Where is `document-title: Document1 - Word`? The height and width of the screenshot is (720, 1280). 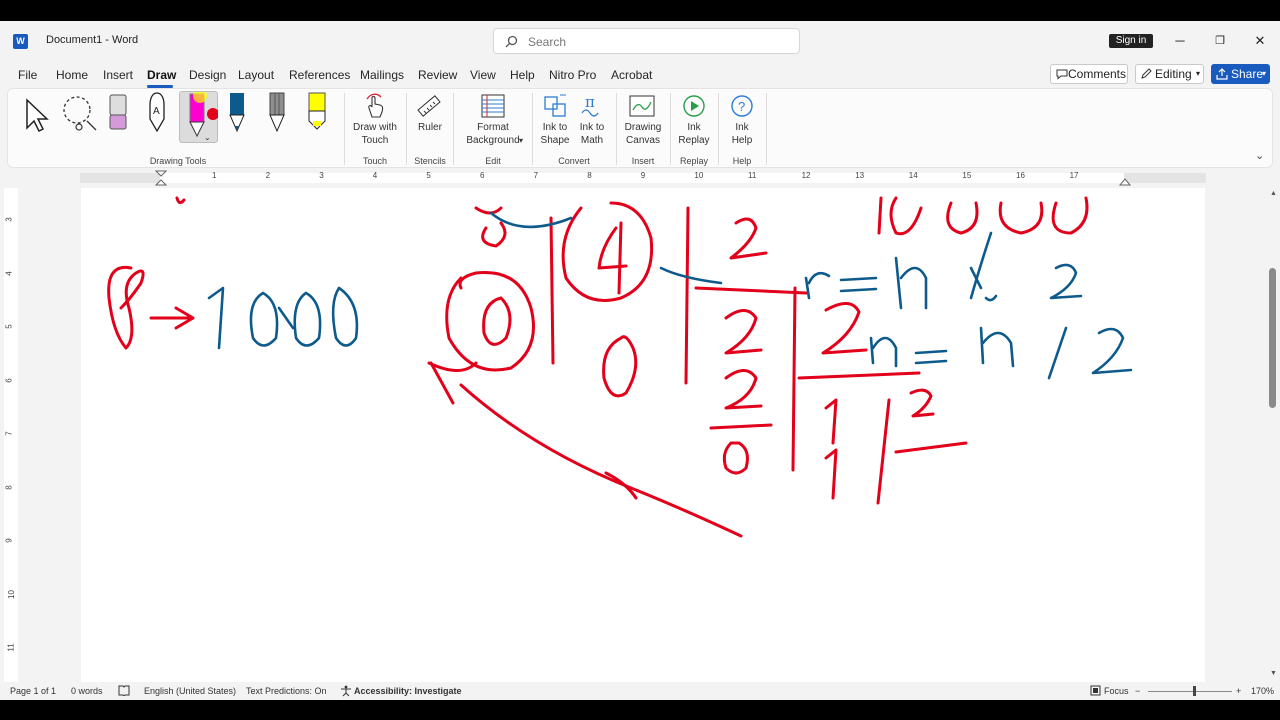 document-title: Document1 - Word is located at coordinates (92, 40).